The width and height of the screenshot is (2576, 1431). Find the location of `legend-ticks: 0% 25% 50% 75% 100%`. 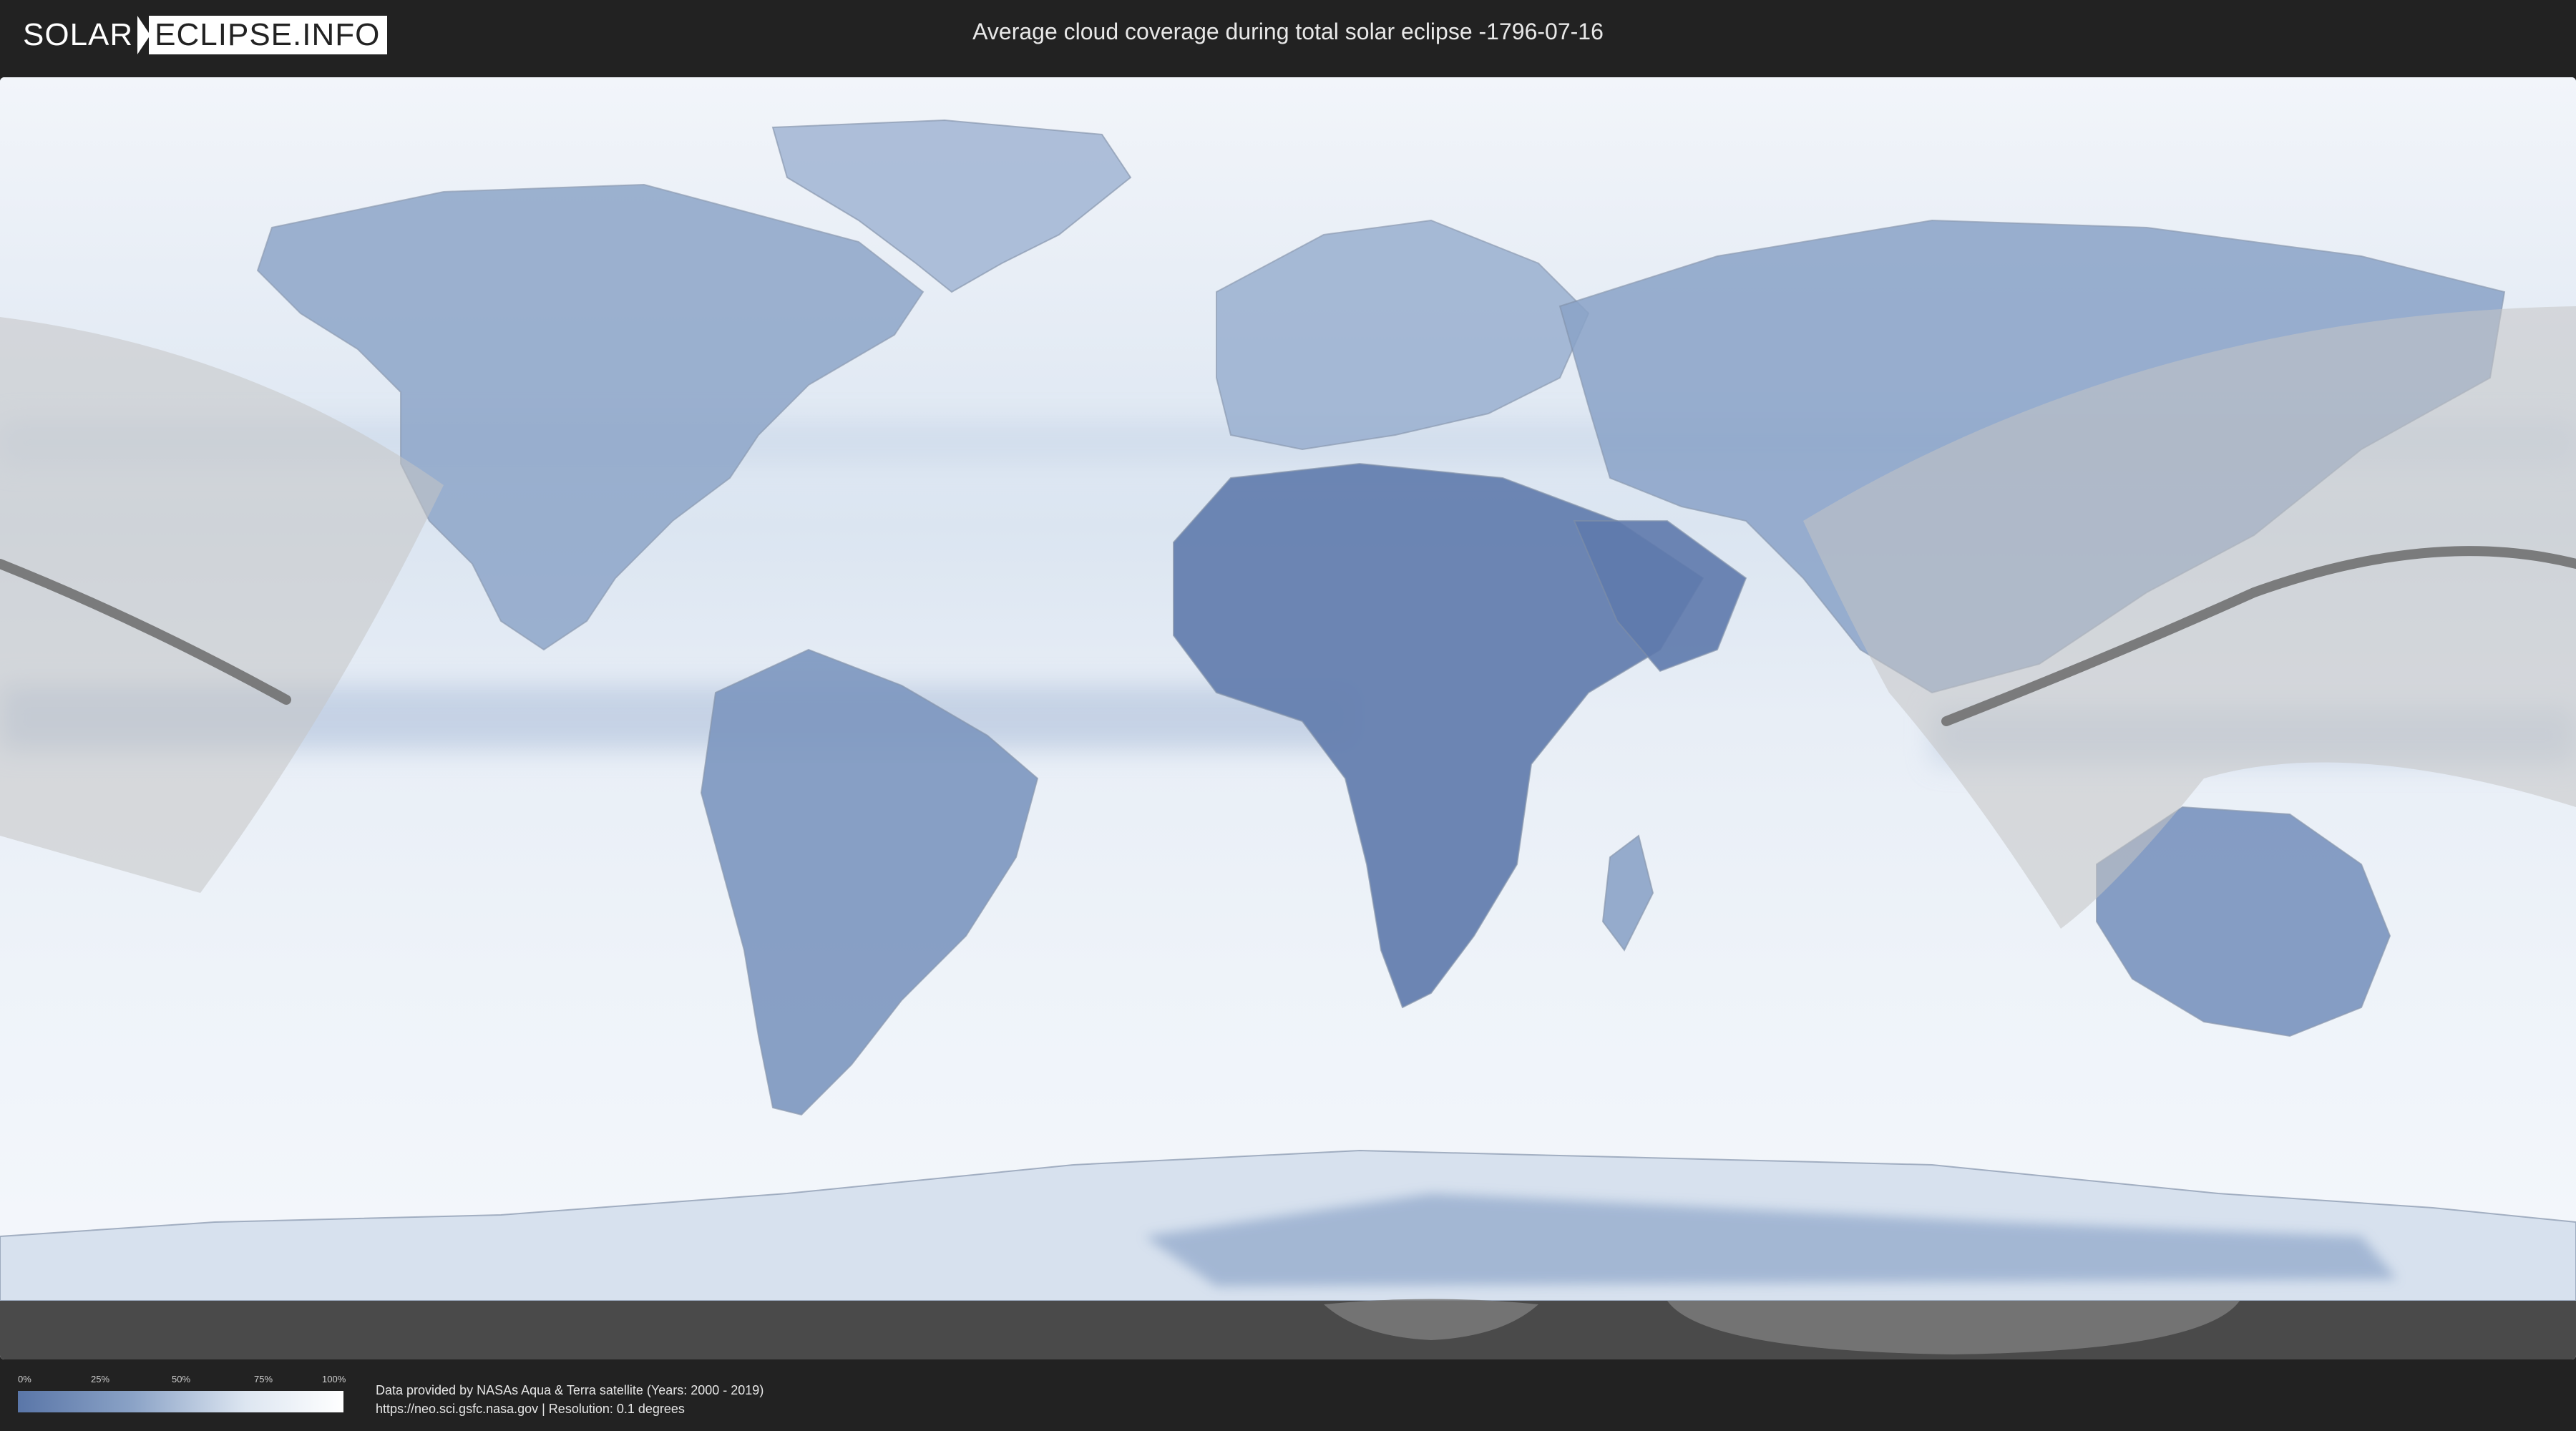

legend-ticks: 0% 25% 50% 75% 100% is located at coordinates (182, 1380).